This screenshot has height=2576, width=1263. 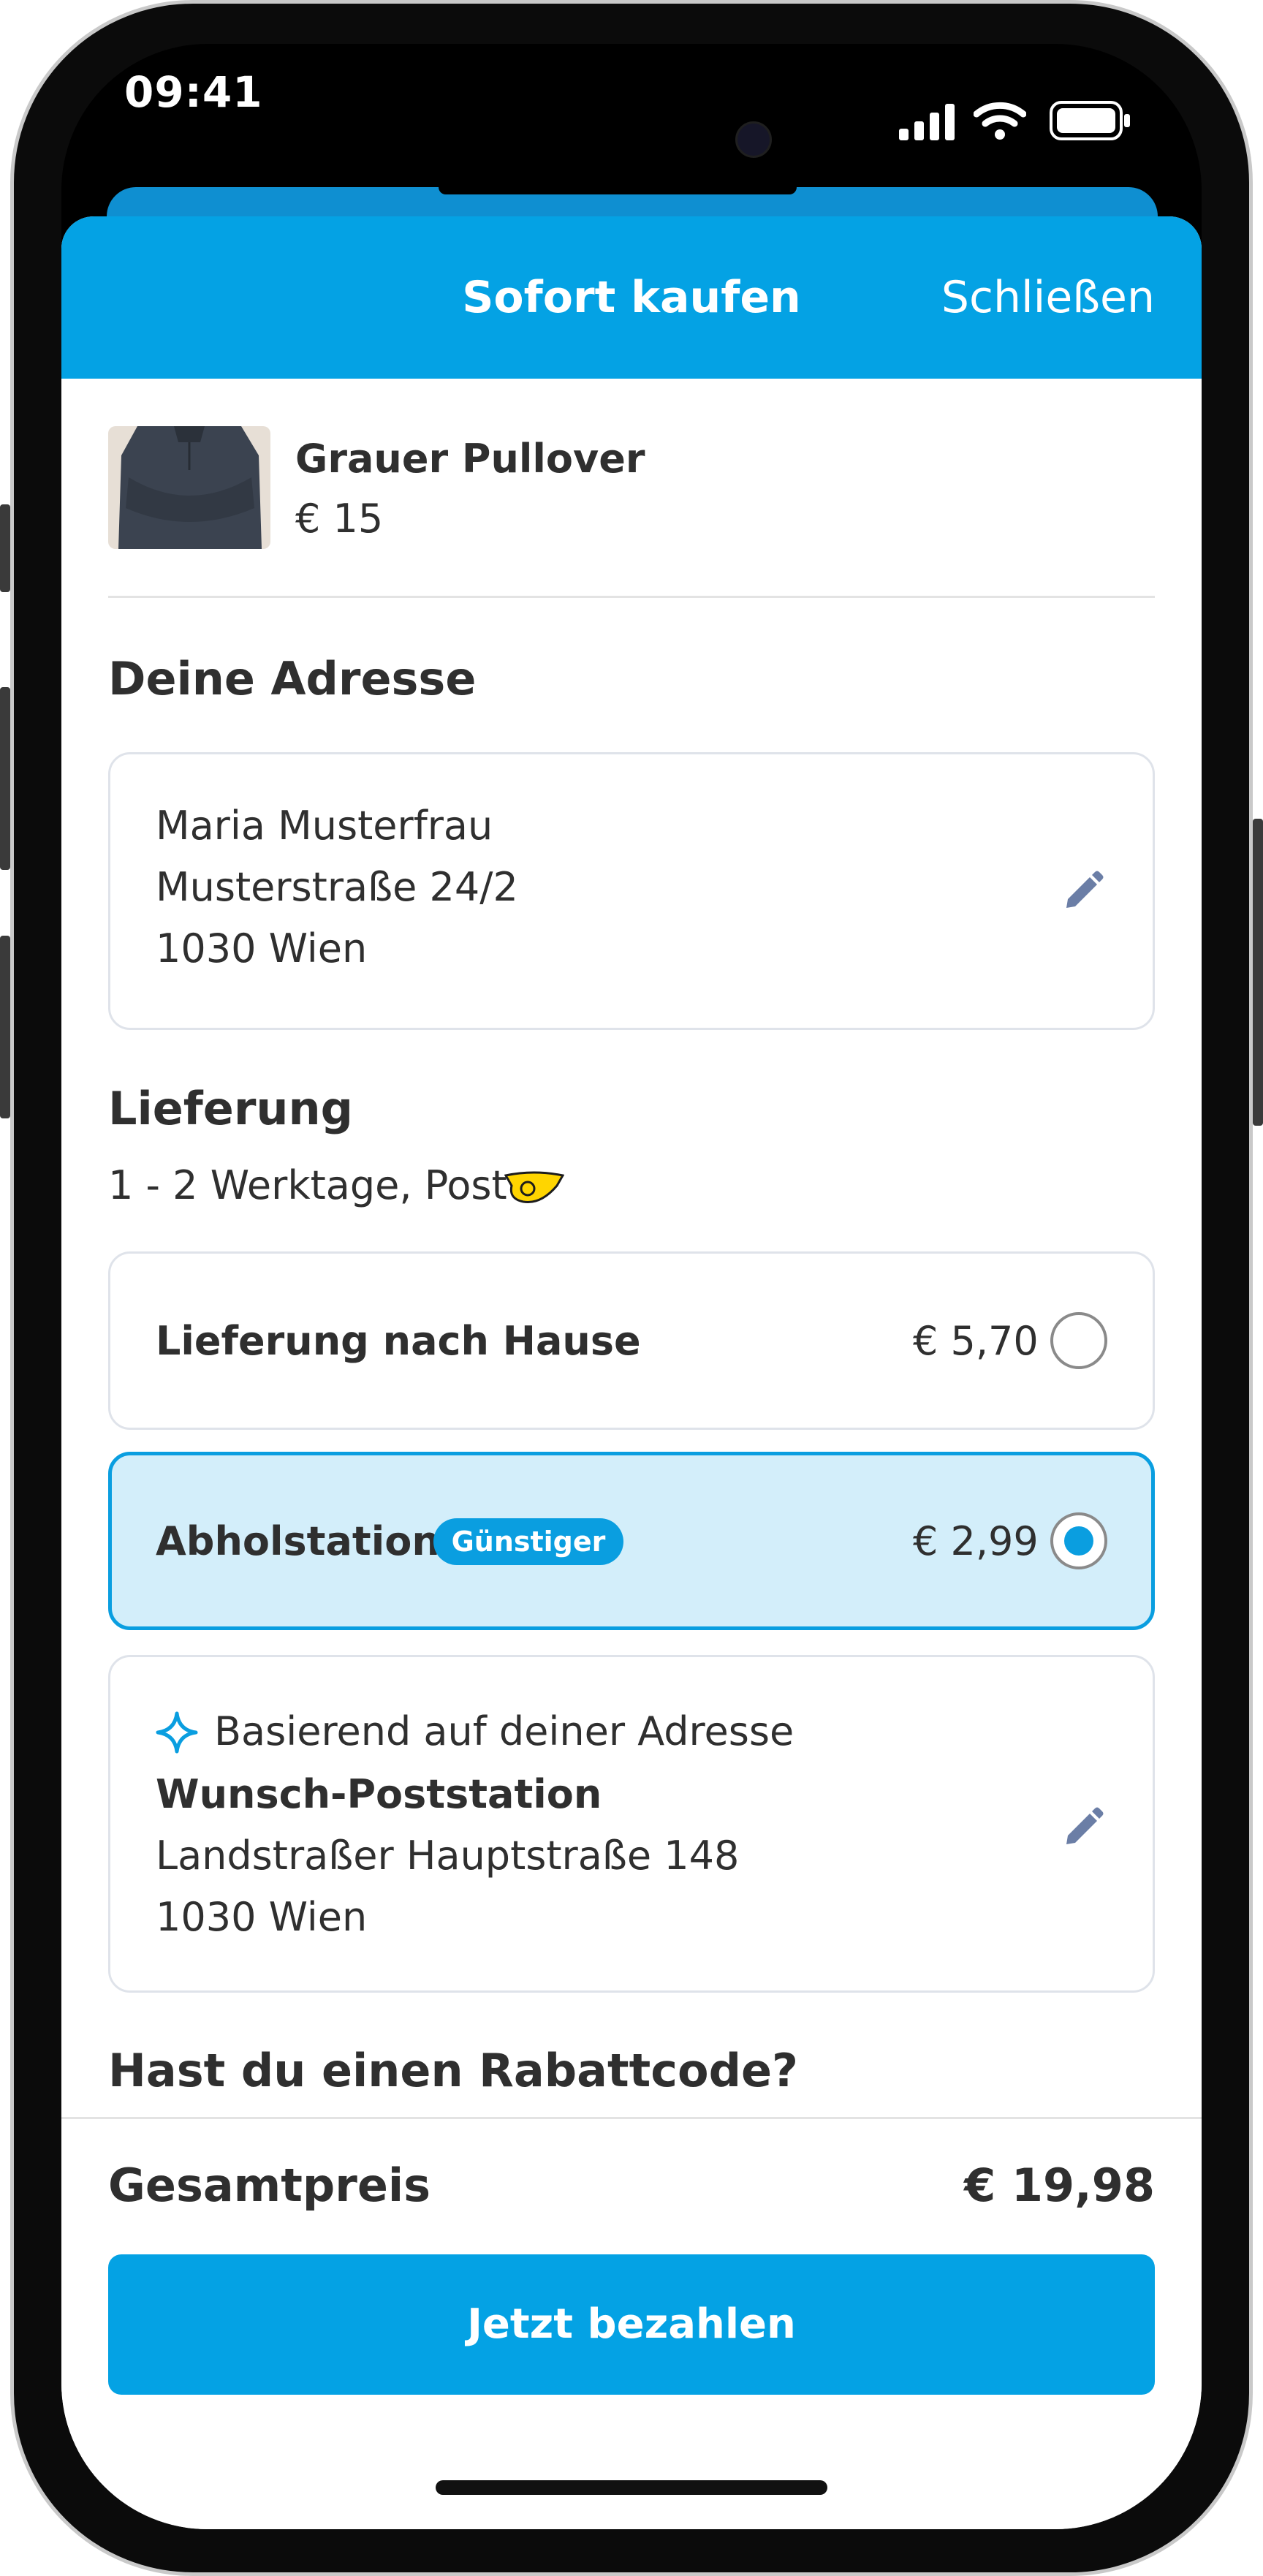 I want to click on pickup-station-city: 1030 Wien, so click(x=262, y=1917).